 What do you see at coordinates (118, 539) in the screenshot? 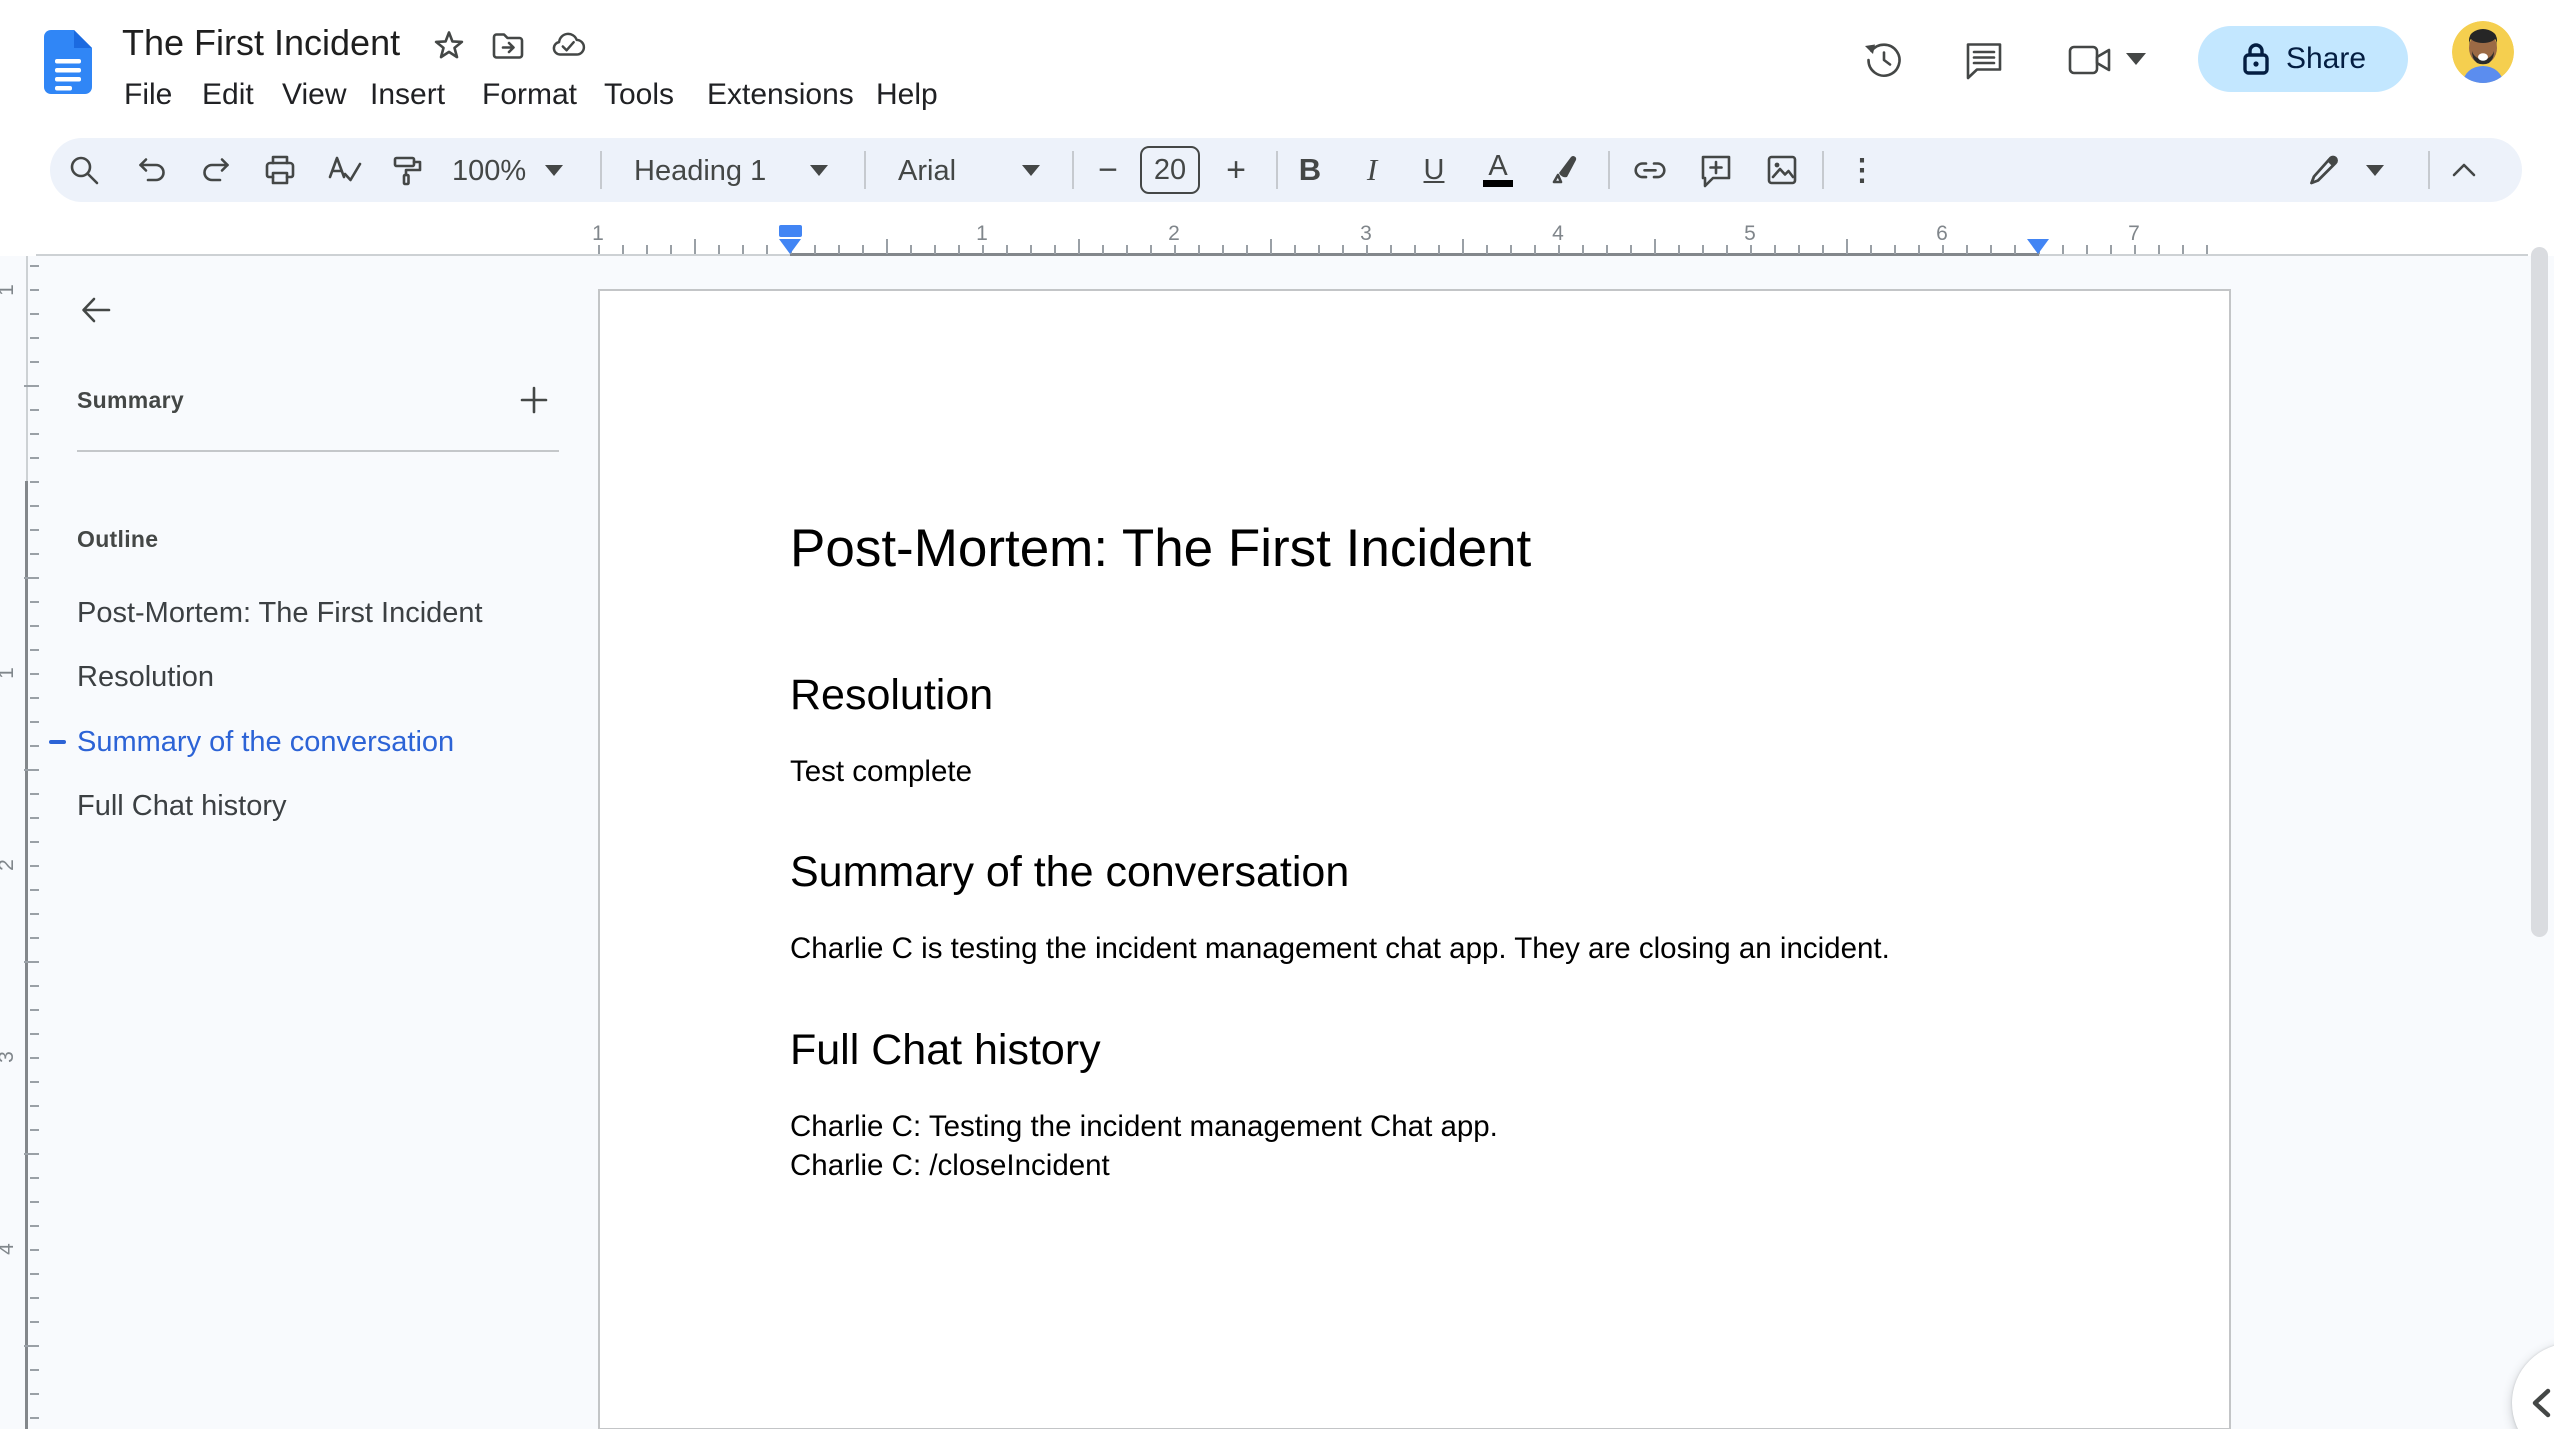
I see `outline-section-label: Outline` at bounding box center [118, 539].